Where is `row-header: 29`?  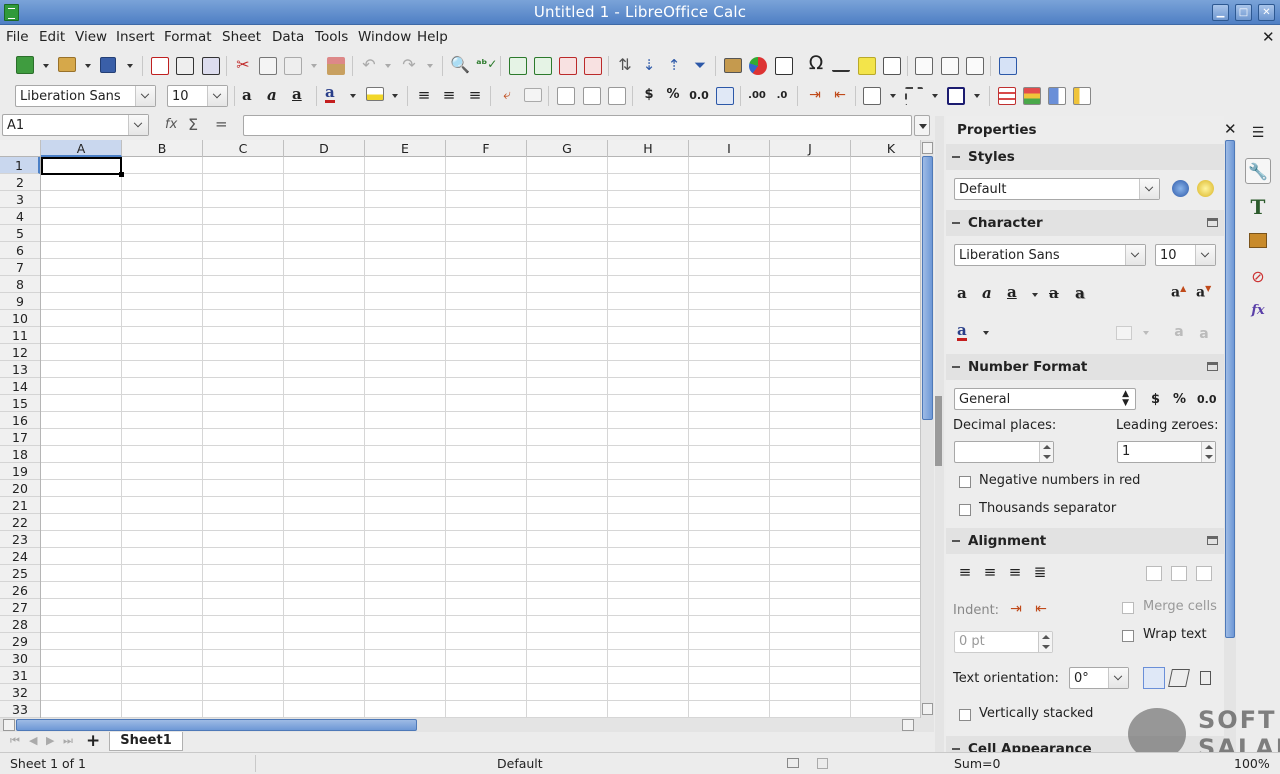 row-header: 29 is located at coordinates (20, 641).